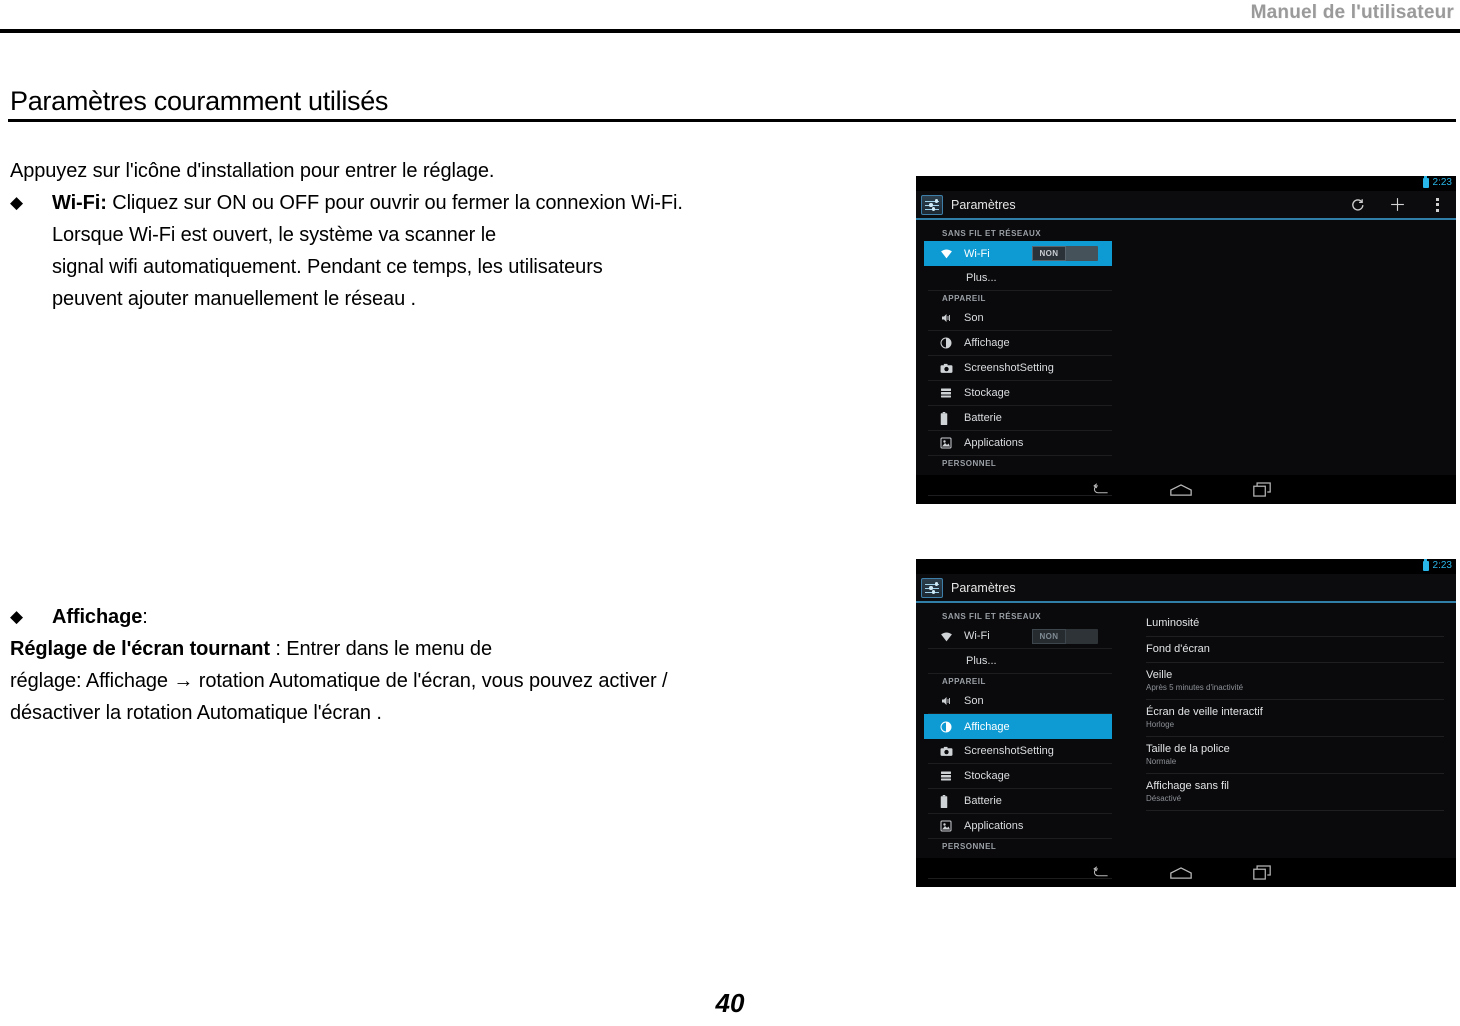 This screenshot has height=1026, width=1460. Describe the element at coordinates (932, 204) in the screenshot. I see `settings-sliders-icon` at that location.